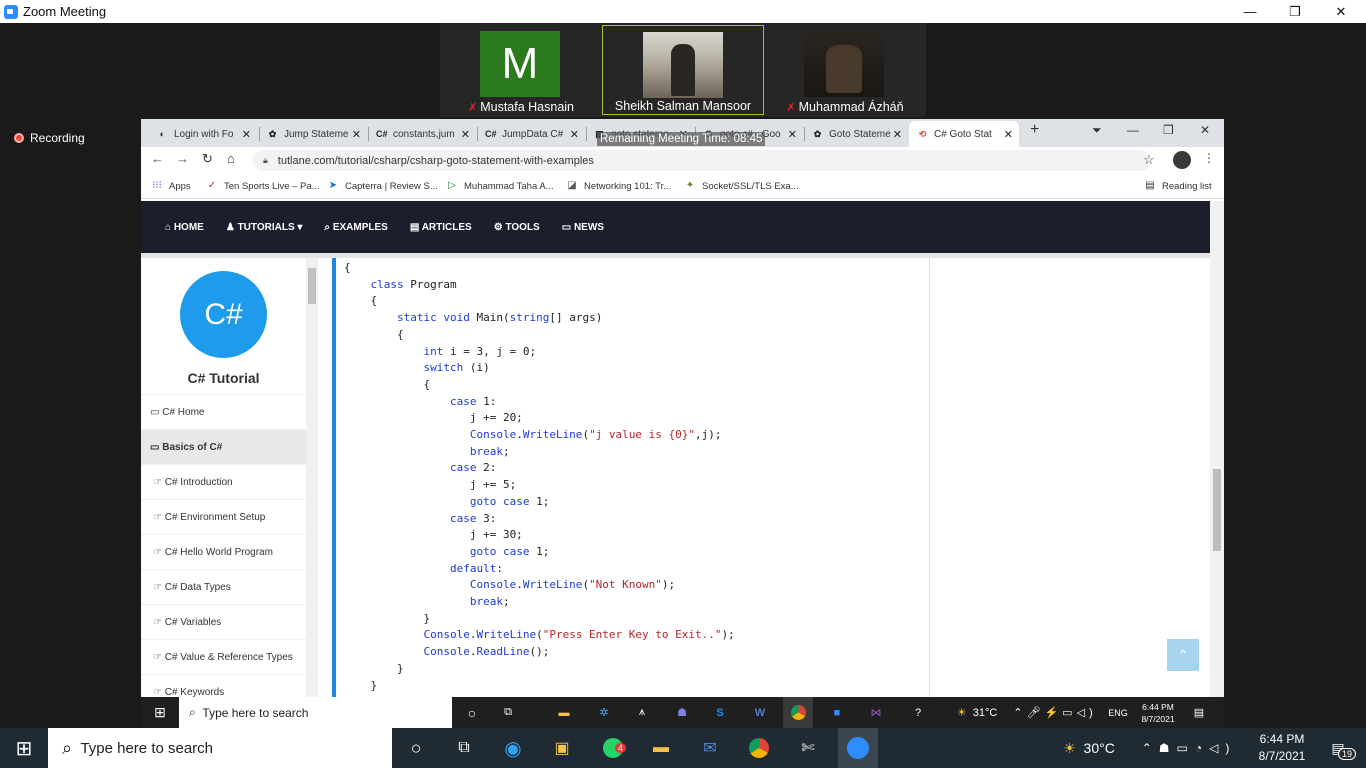 Image resolution: width=1366 pixels, height=768 pixels. I want to click on browser-tab: ◐ Login with Fo ✕, so click(203, 134).